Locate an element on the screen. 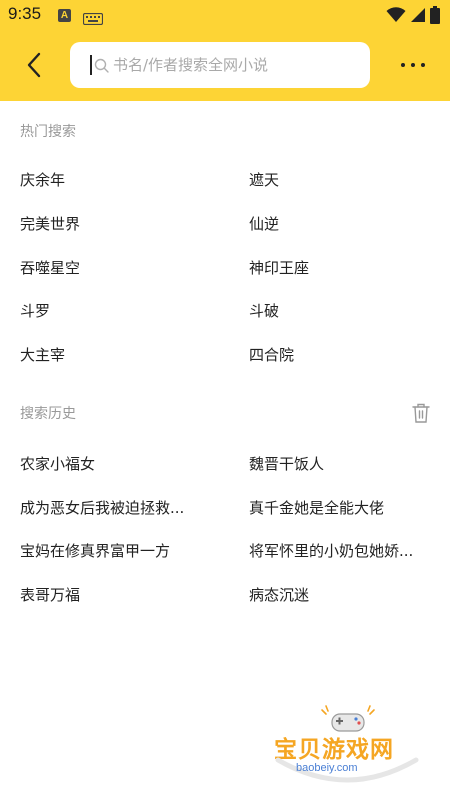 The width and height of the screenshot is (450, 800). back-button is located at coordinates (35, 65).